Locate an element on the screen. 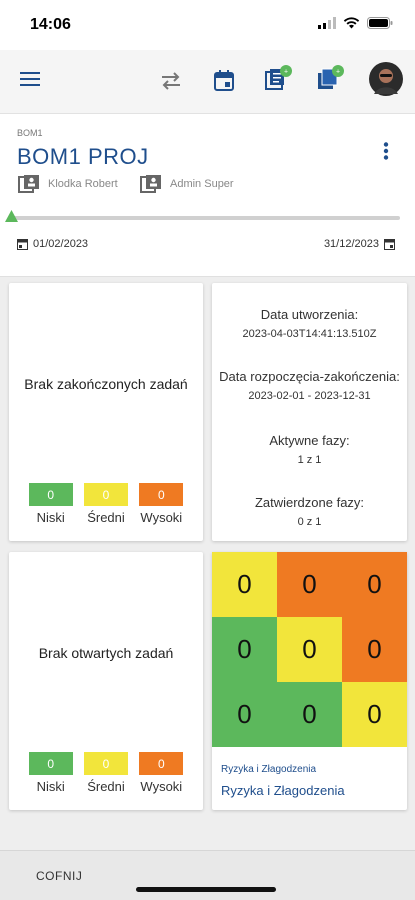 This screenshot has height=900, width=415. risk-matrix: 0 0 0 0 0 0 0 0 0 is located at coordinates (309, 649).